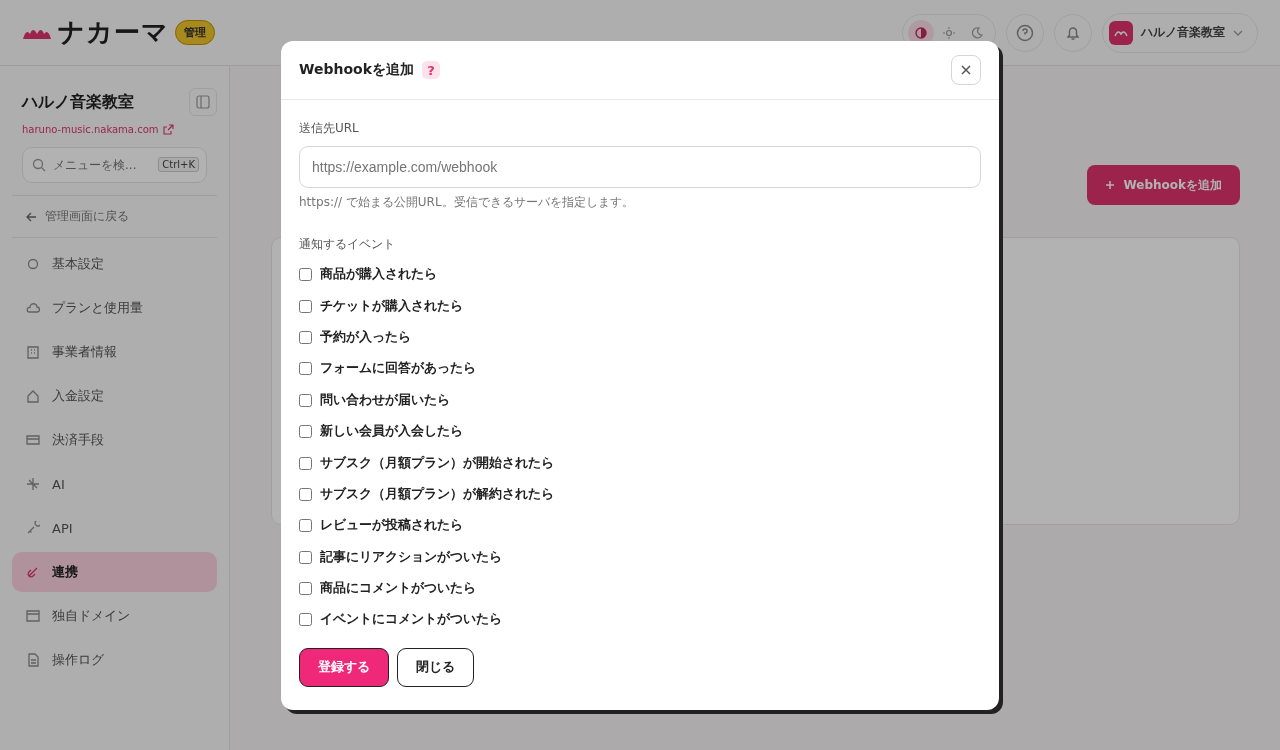  What do you see at coordinates (466, 202) in the screenshot?
I see `url-hint: https:// で始まる公開URL。受信できるサーバを指定します。` at bounding box center [466, 202].